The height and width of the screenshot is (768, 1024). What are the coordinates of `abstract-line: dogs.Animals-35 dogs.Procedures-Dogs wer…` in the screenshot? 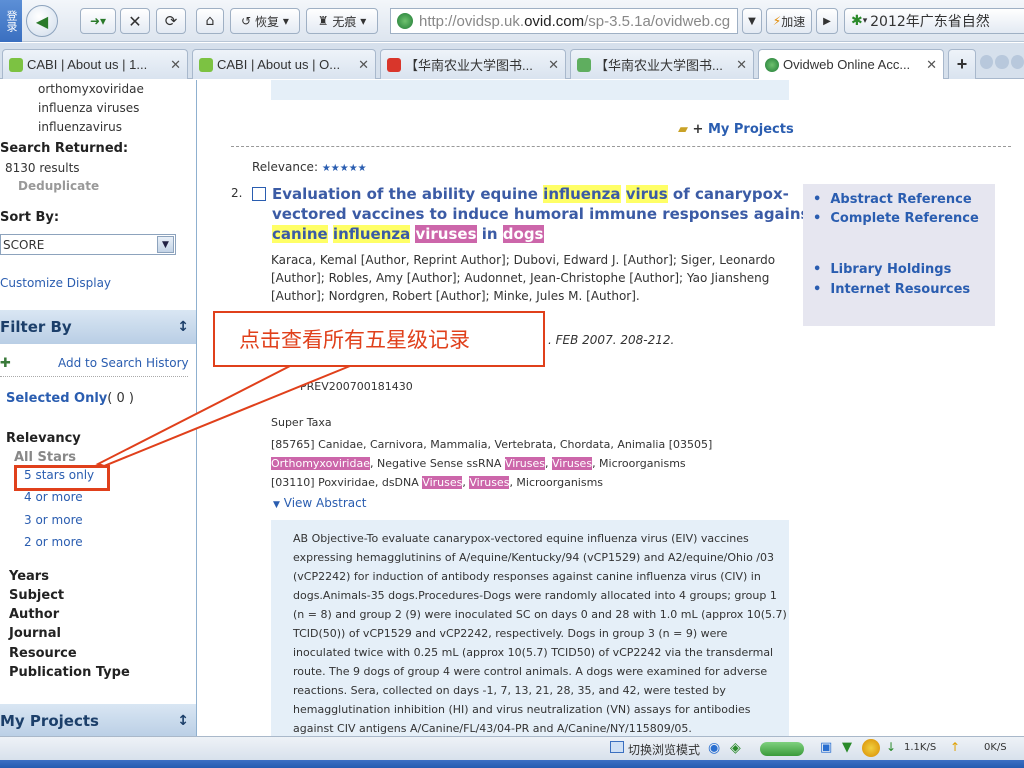 It's located at (535, 595).